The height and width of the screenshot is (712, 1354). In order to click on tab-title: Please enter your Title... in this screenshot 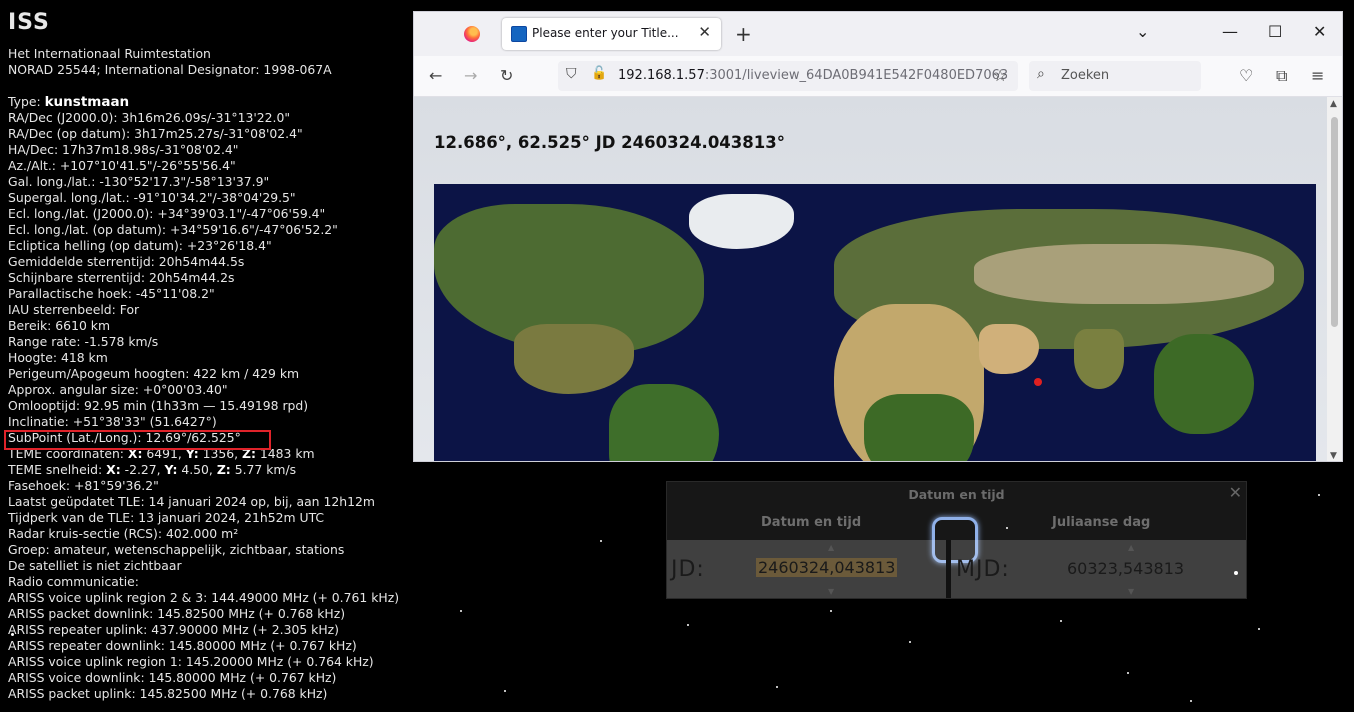, I will do `click(605, 33)`.